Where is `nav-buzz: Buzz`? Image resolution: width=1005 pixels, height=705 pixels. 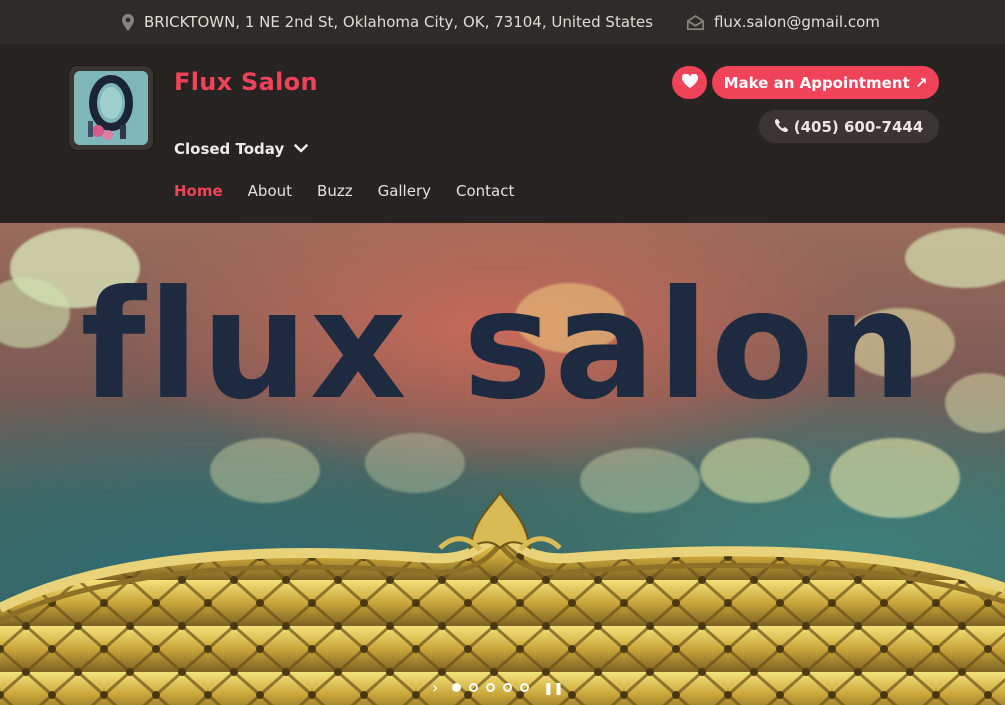
nav-buzz: Buzz is located at coordinates (335, 191).